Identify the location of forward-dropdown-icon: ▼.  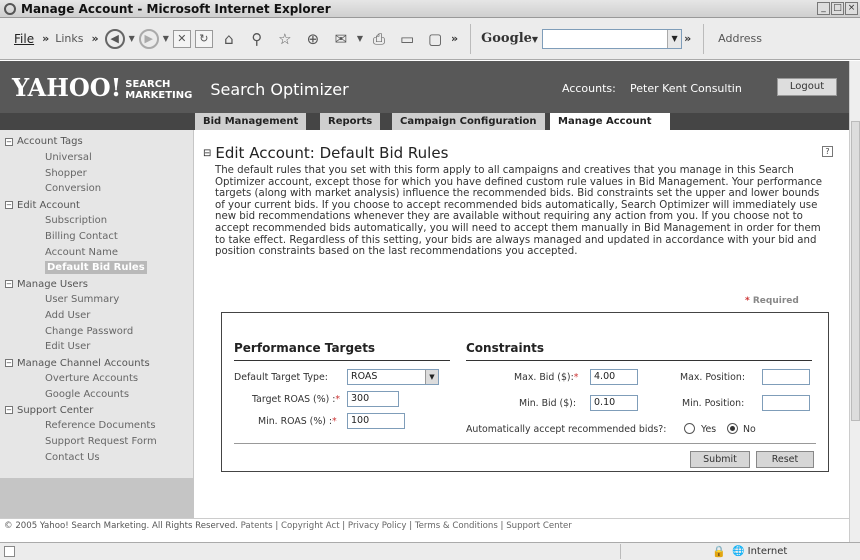
(166, 38).